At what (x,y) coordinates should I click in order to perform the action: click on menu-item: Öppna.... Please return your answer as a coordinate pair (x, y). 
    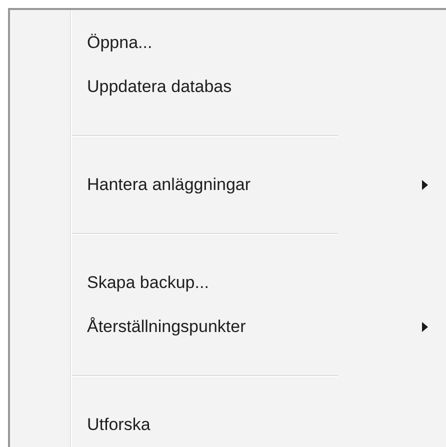
    Looking at the image, I should click on (228, 43).